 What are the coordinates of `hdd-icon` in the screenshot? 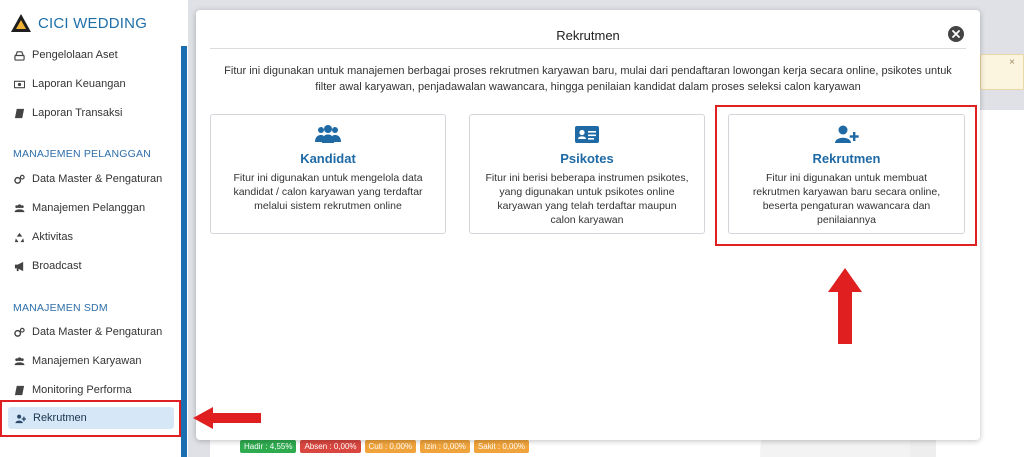 It's located at (19, 55).